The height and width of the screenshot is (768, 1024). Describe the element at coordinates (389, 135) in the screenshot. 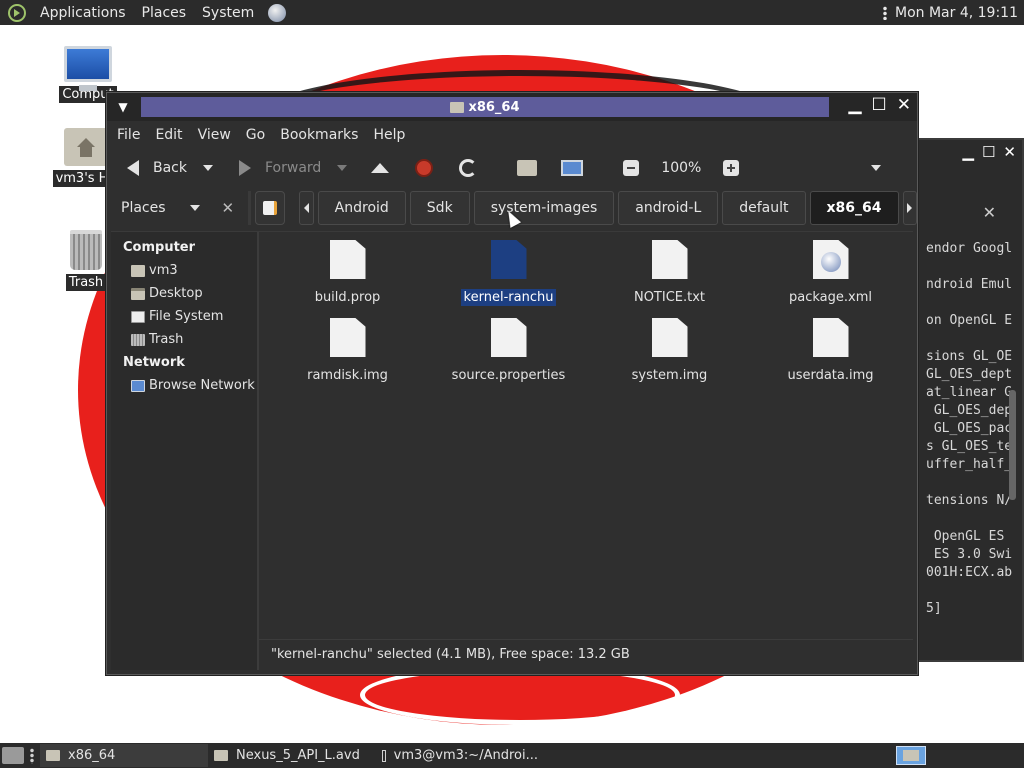

I see `menu-help: Help` at that location.